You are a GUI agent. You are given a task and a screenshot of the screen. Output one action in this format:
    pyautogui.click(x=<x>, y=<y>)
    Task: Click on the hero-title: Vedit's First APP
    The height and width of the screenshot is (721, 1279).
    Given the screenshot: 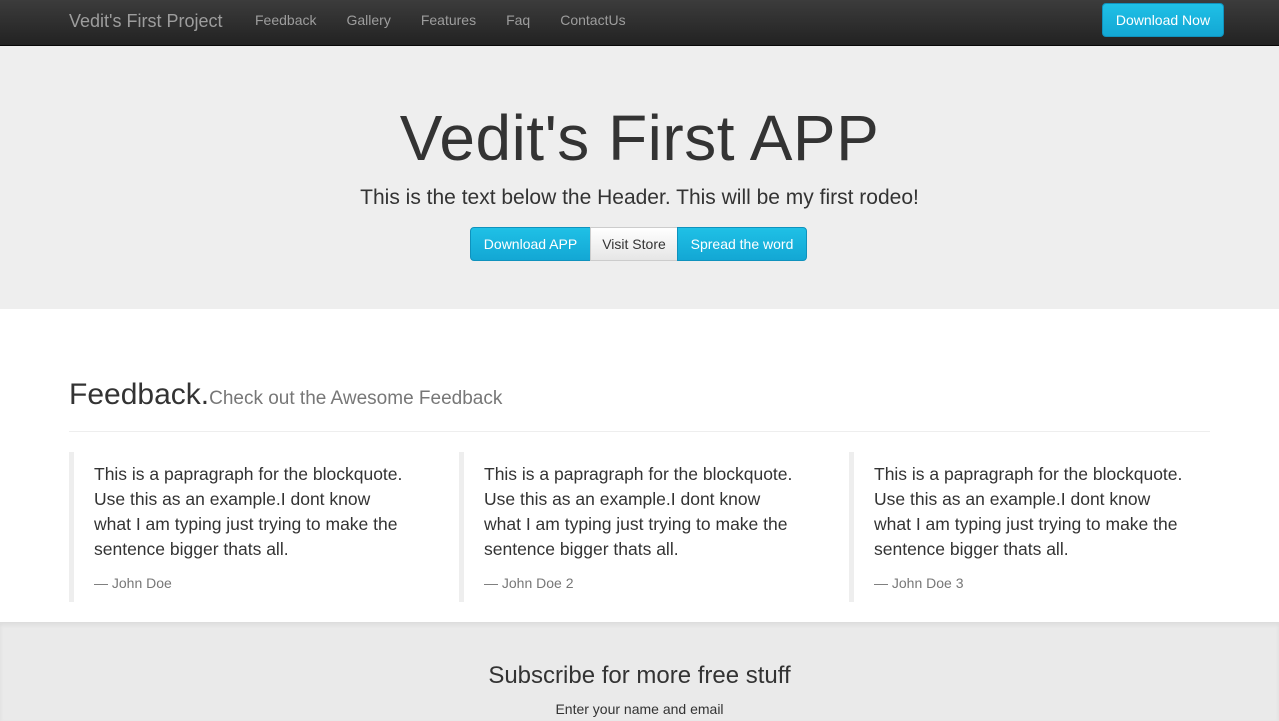 What is the action you would take?
    pyautogui.click(x=639, y=138)
    